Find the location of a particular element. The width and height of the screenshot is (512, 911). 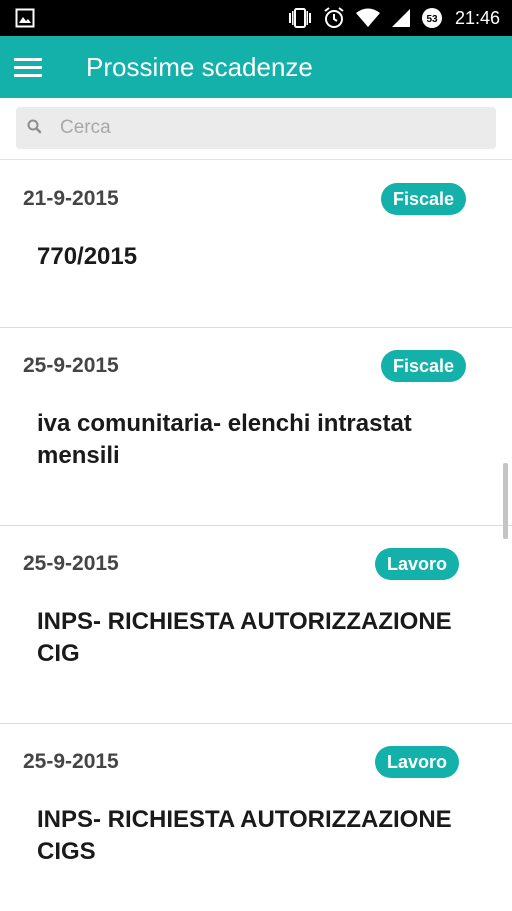

image-icon is located at coordinates (25, 18).